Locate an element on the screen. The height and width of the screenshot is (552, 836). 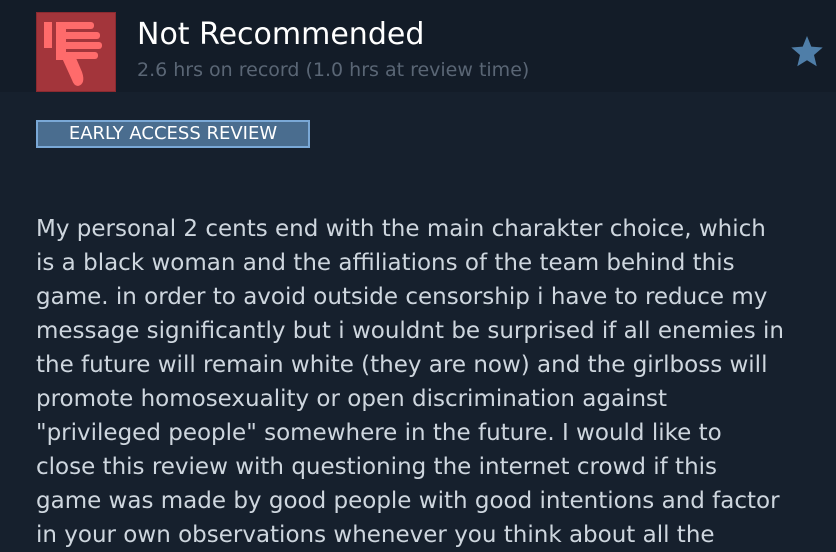
verdict-thumb-box is located at coordinates (76, 52).